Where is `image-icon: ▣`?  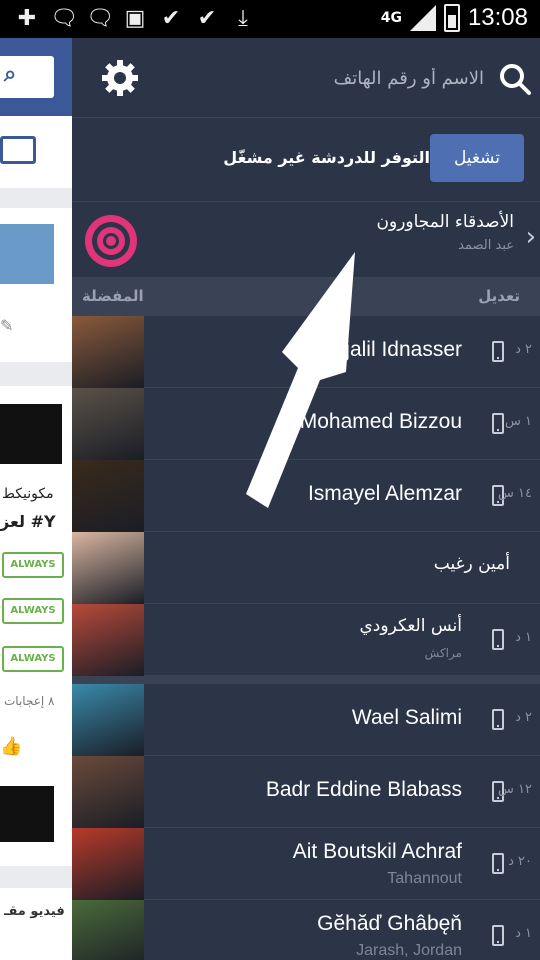
image-icon: ▣ is located at coordinates (135, 18).